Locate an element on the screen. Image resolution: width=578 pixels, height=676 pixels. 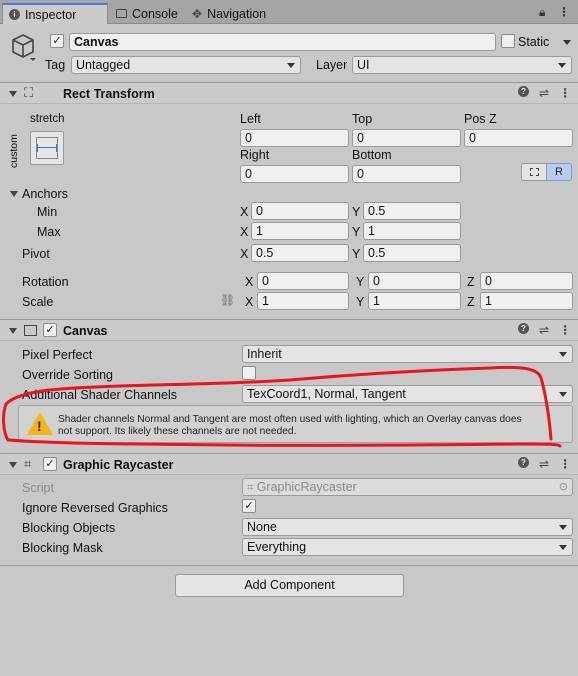
left-label: Left is located at coordinates (250, 119).